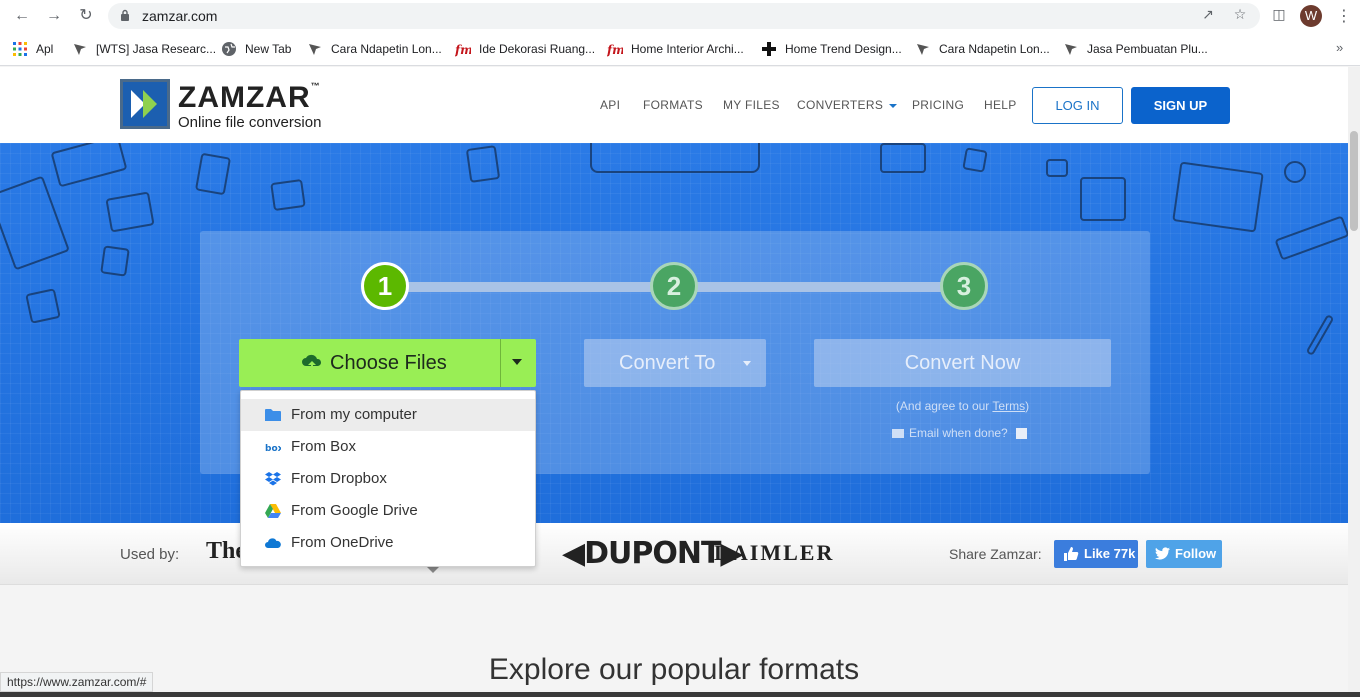  What do you see at coordinates (1311, 16) in the screenshot?
I see `profile-avatar: W` at bounding box center [1311, 16].